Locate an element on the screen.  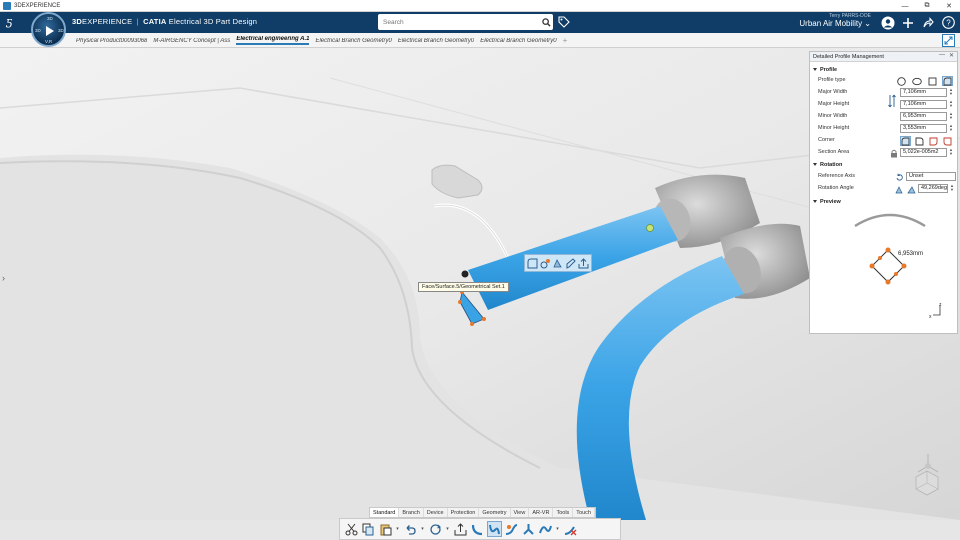
search-input is located at coordinates (458, 22).